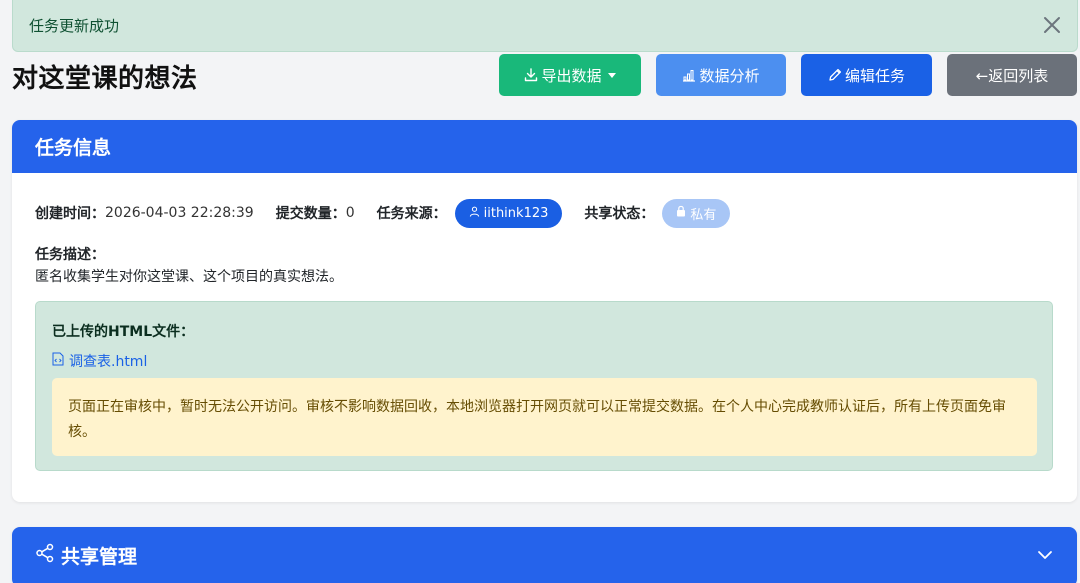 This screenshot has height=583, width=1080. What do you see at coordinates (99, 556) in the screenshot?
I see `share-management-title: 共享管理` at bounding box center [99, 556].